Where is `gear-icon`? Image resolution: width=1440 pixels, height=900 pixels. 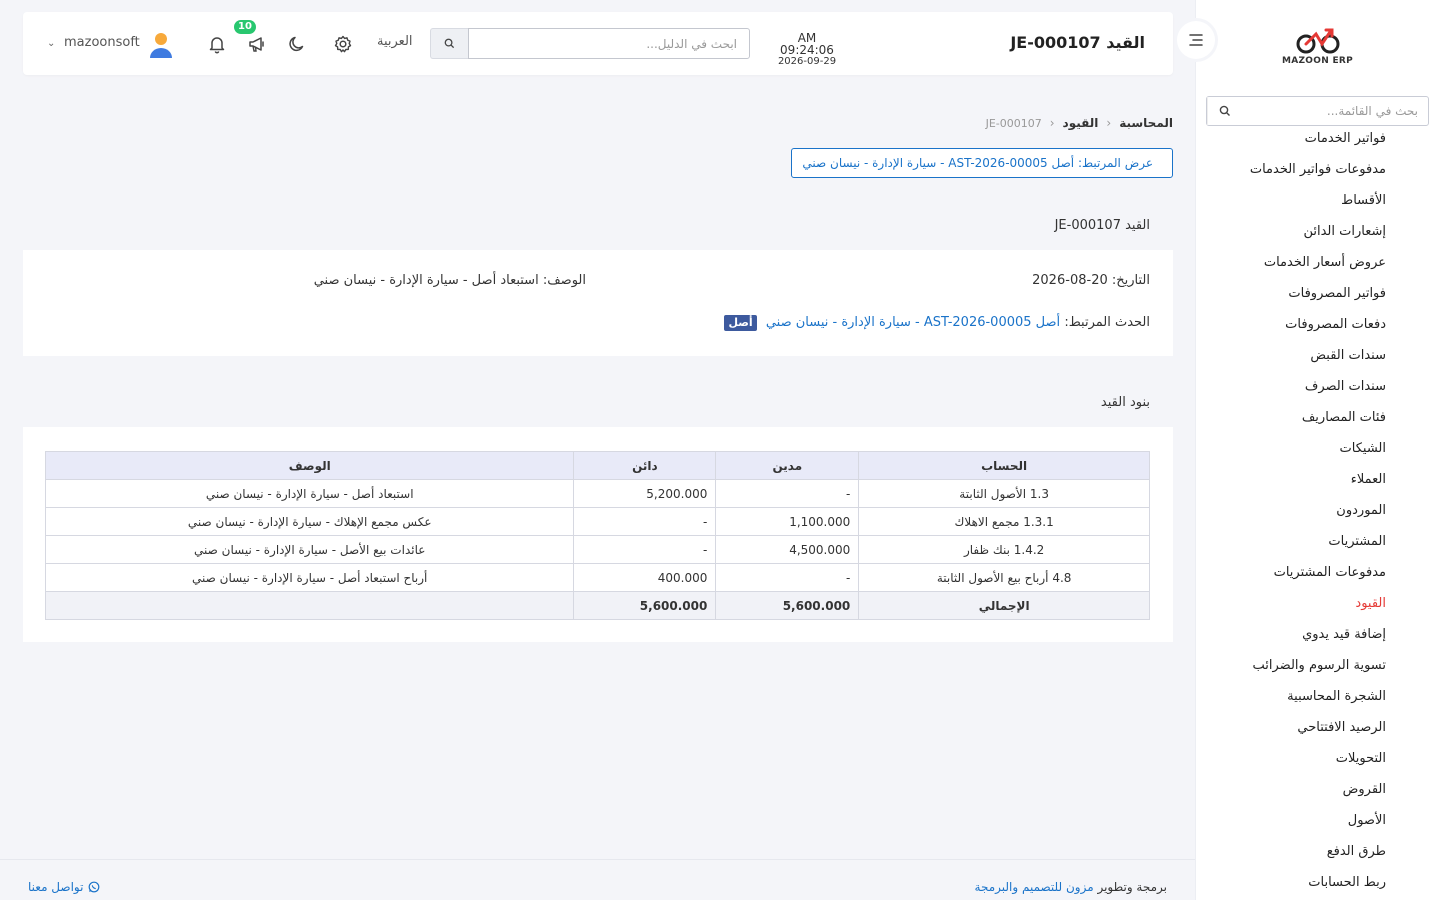 gear-icon is located at coordinates (343, 44).